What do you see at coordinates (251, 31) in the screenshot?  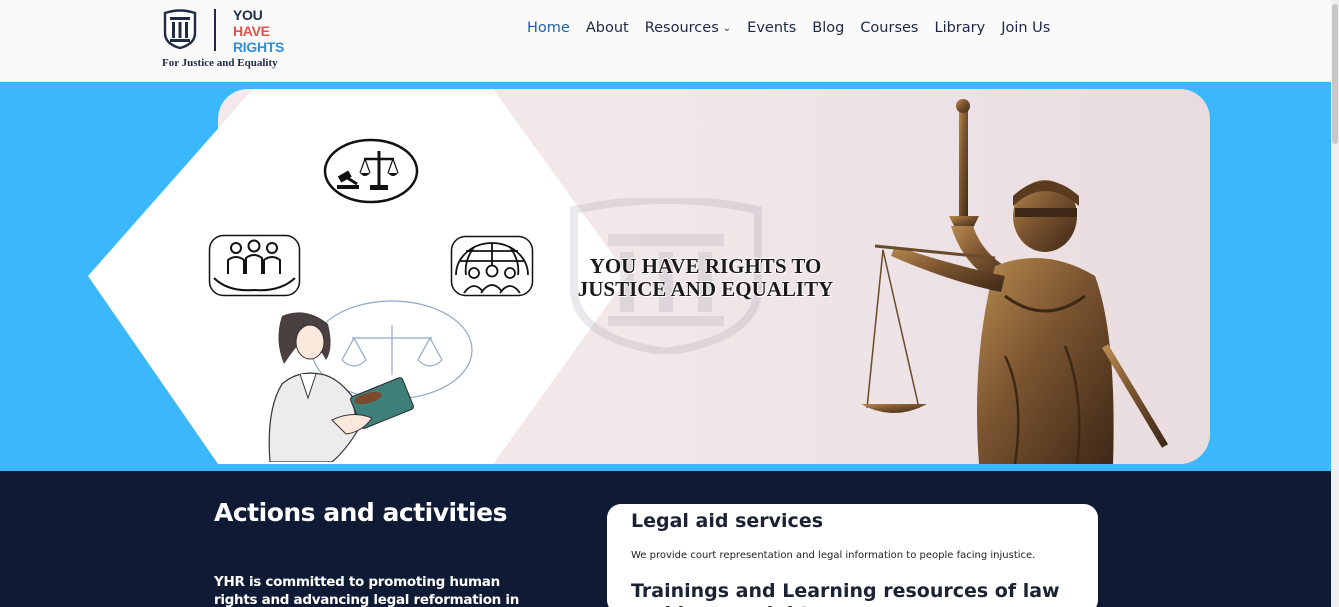 I see `logo-word-have: HAVE` at bounding box center [251, 31].